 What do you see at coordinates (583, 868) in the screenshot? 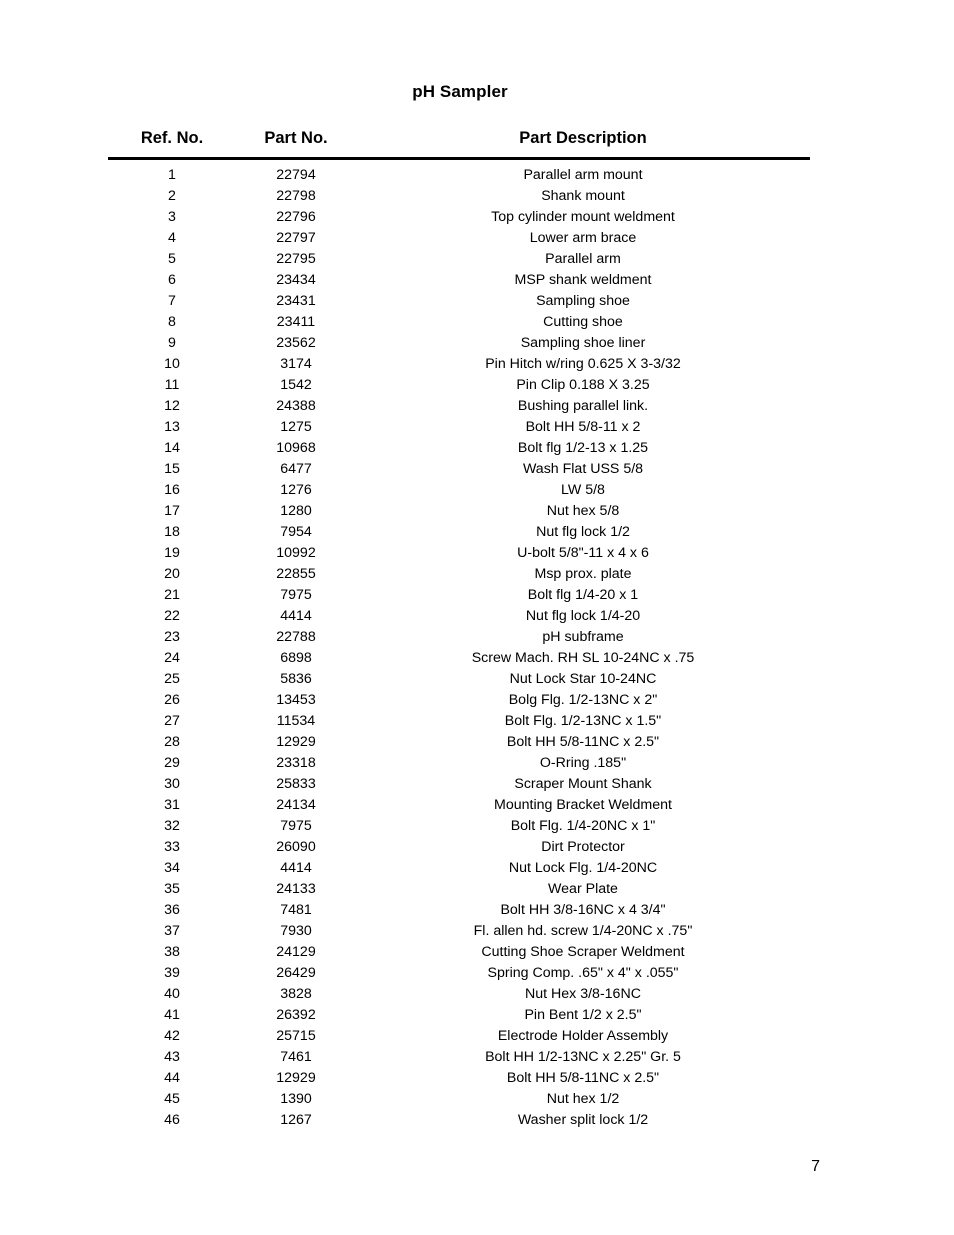
I see `cell-part-description: Nut Lock Flg. 1/4-20NC` at bounding box center [583, 868].